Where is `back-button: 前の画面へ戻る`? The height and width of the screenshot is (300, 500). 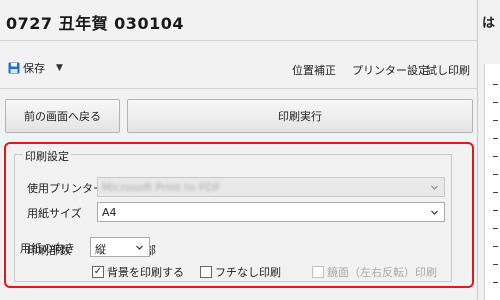
back-button: 前の画面へ戻る is located at coordinates (62, 116).